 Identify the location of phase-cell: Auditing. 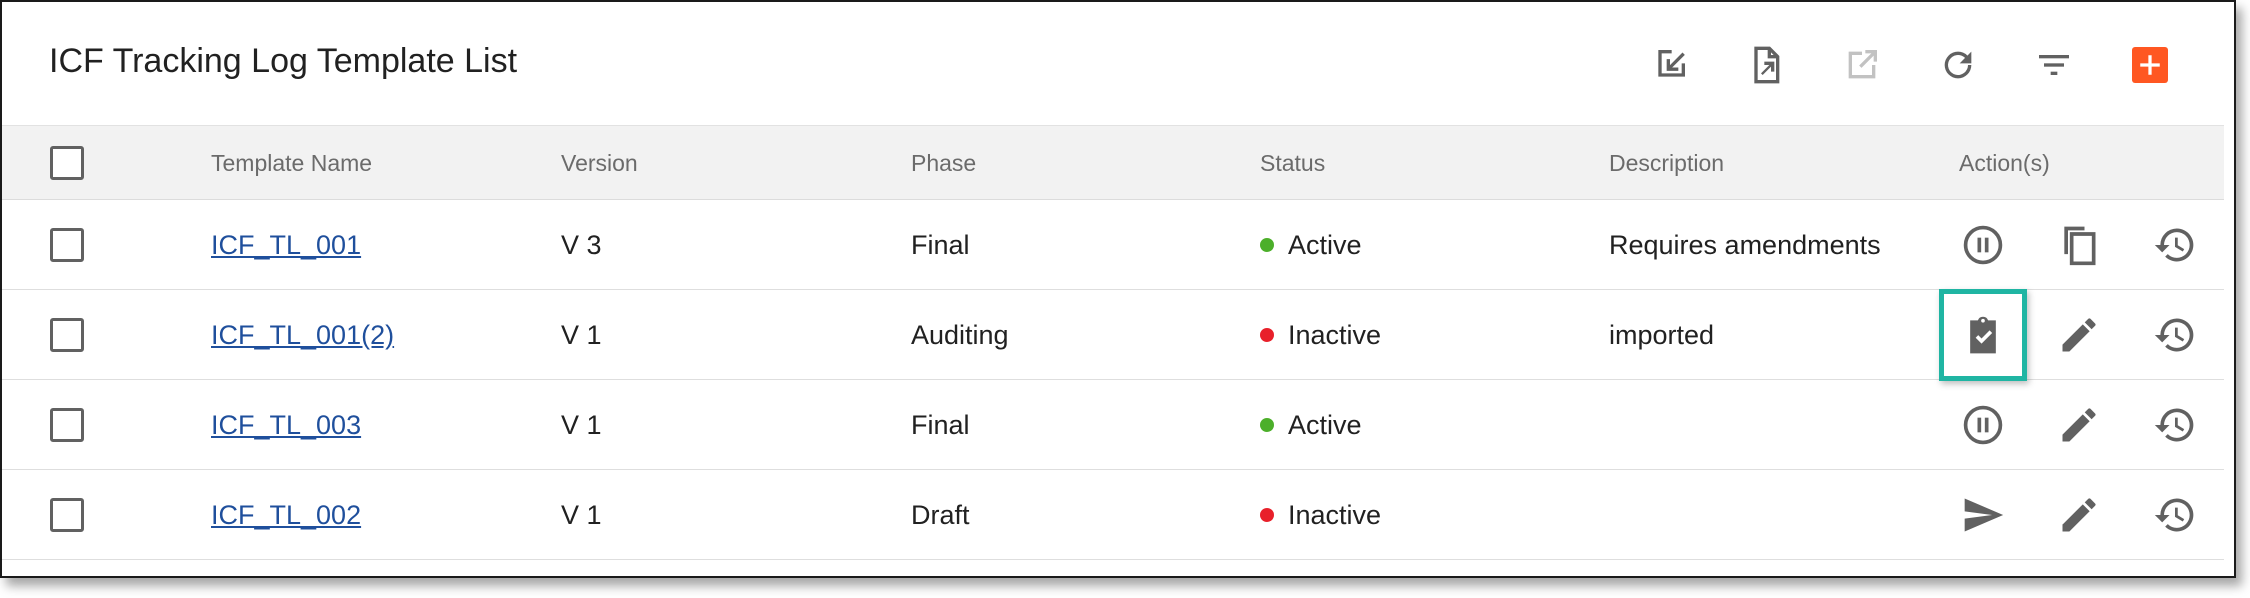
(960, 335).